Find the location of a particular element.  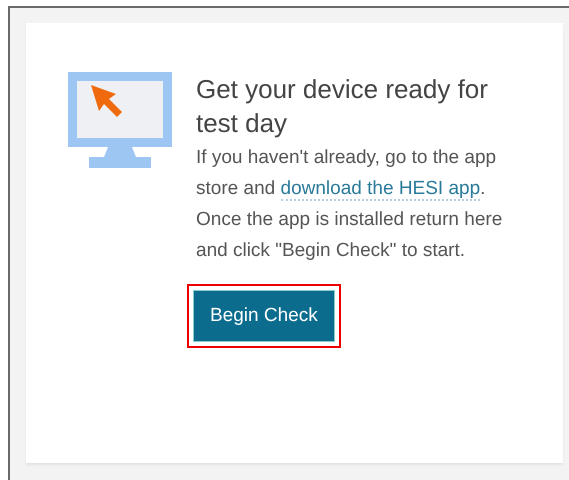

monitor-icon is located at coordinates (120, 120).